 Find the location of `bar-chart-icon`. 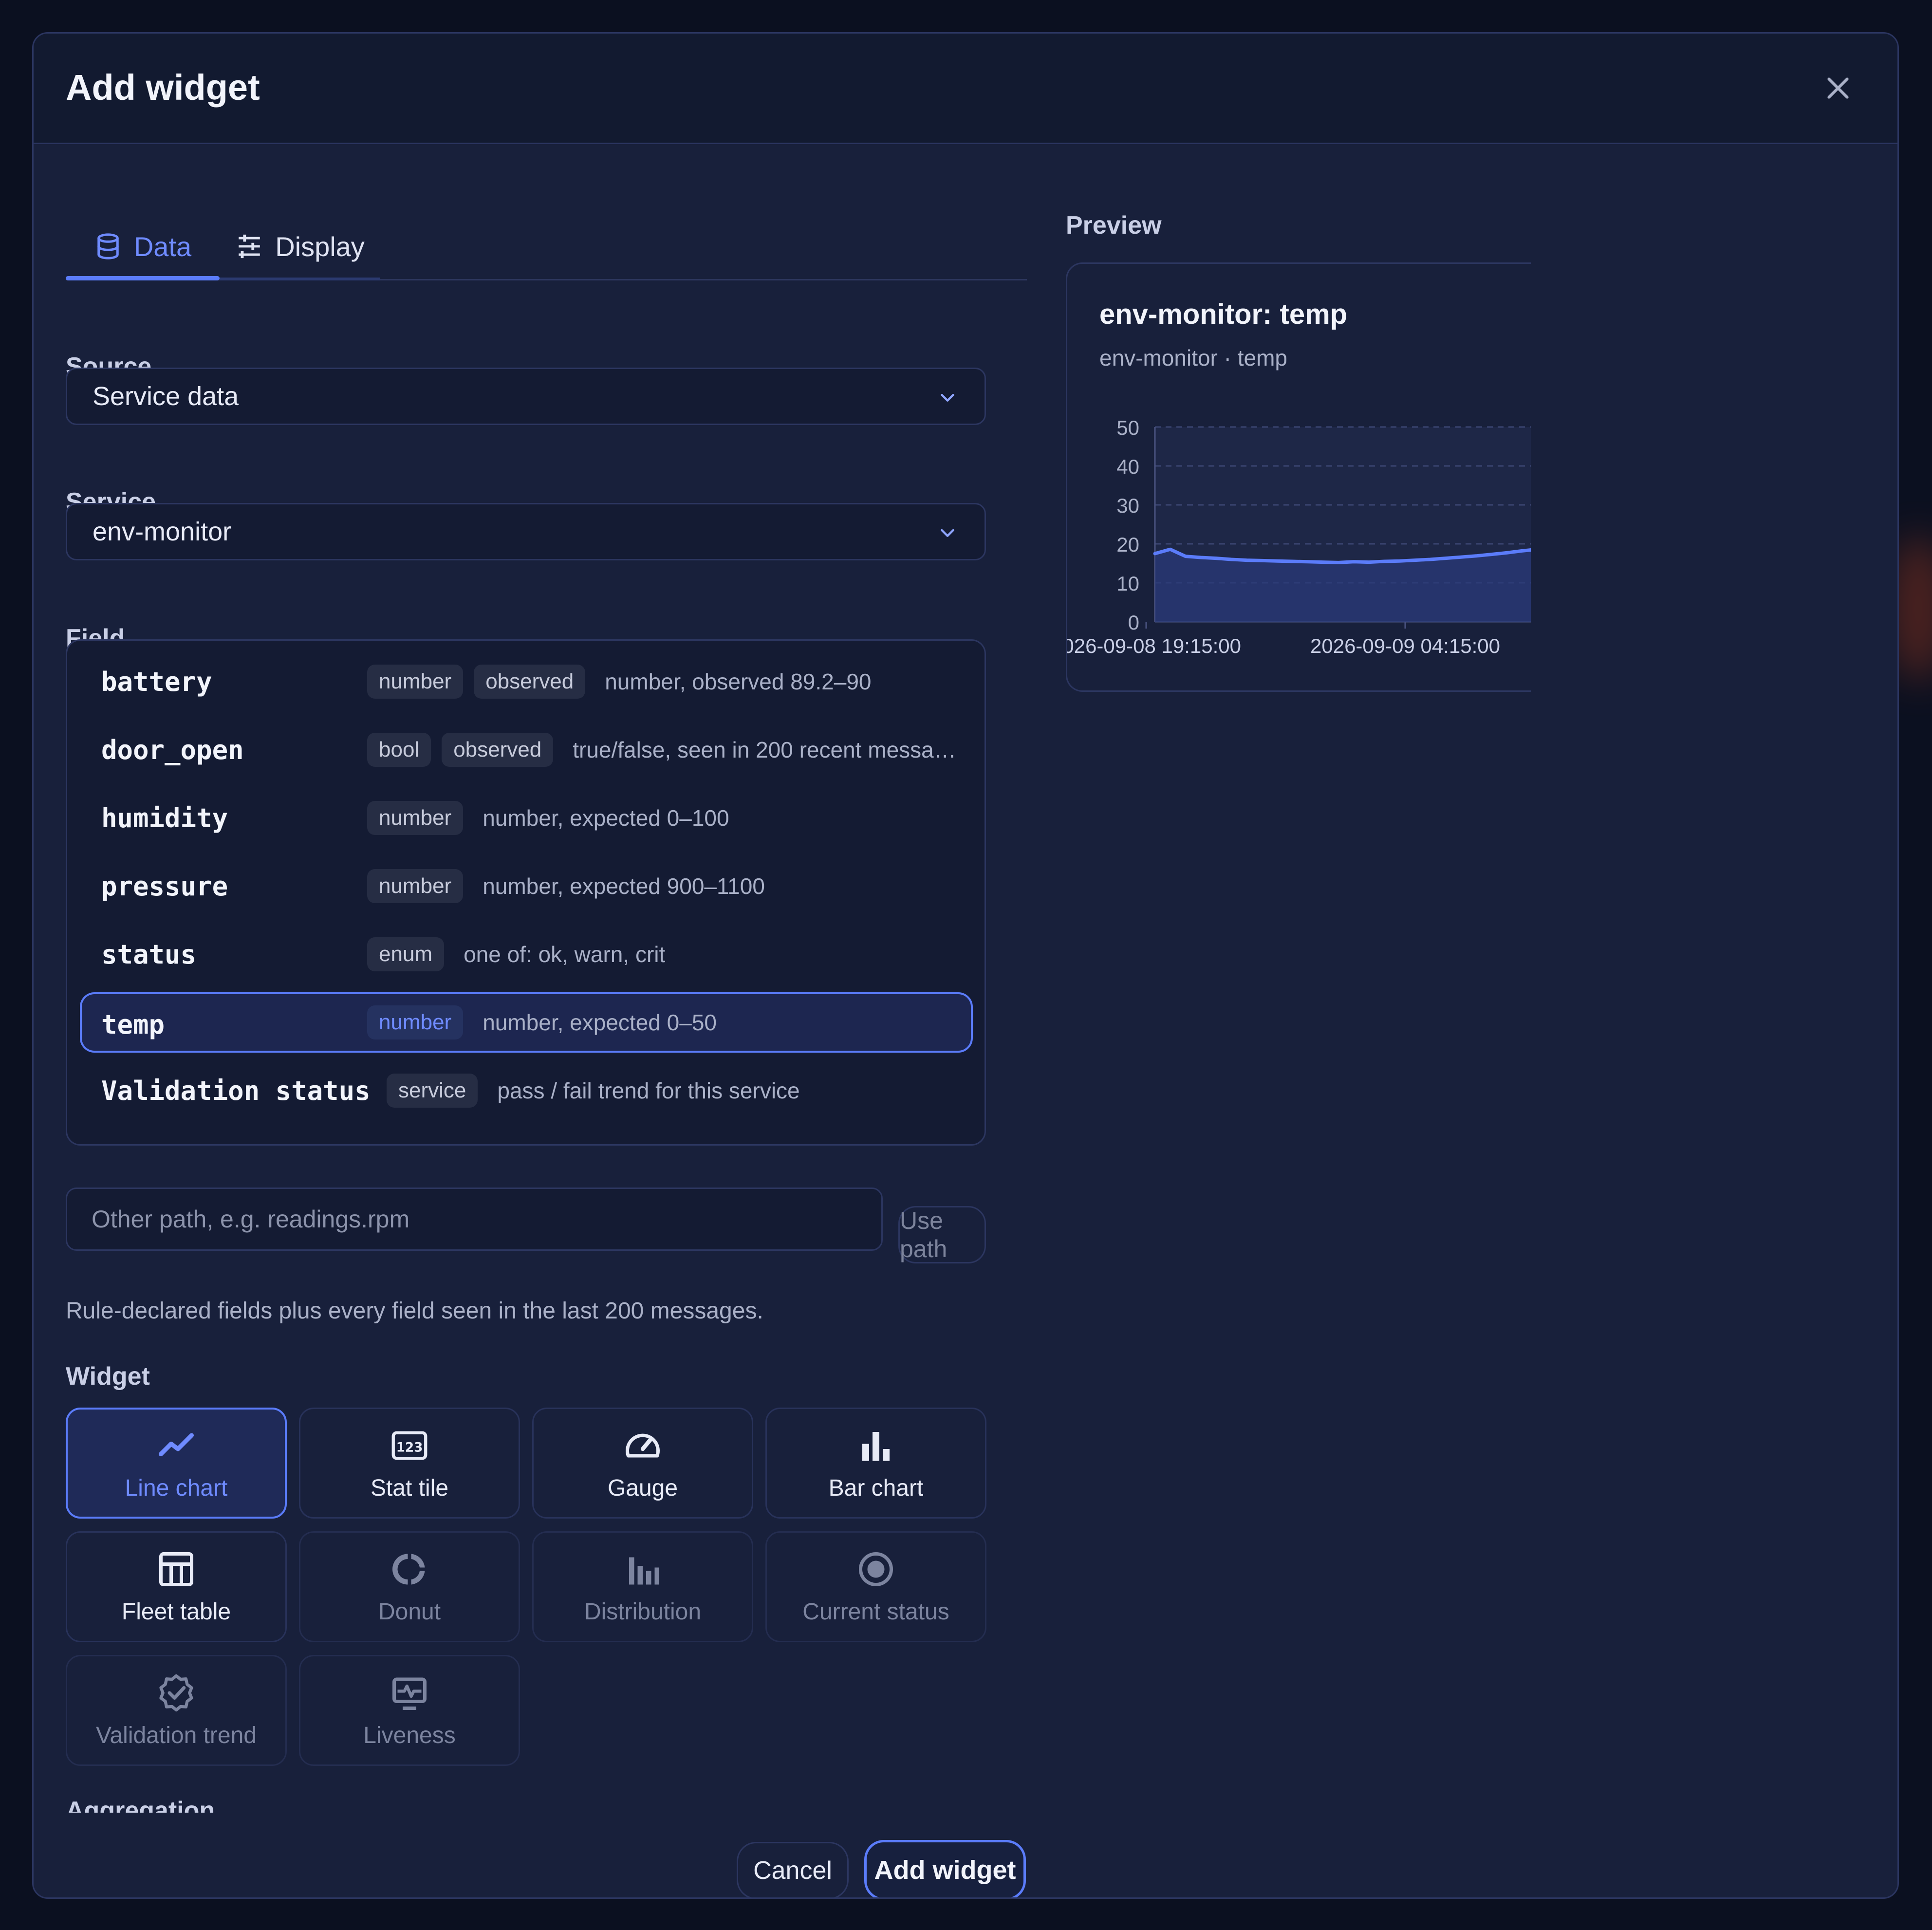

bar-chart-icon is located at coordinates (876, 1446).